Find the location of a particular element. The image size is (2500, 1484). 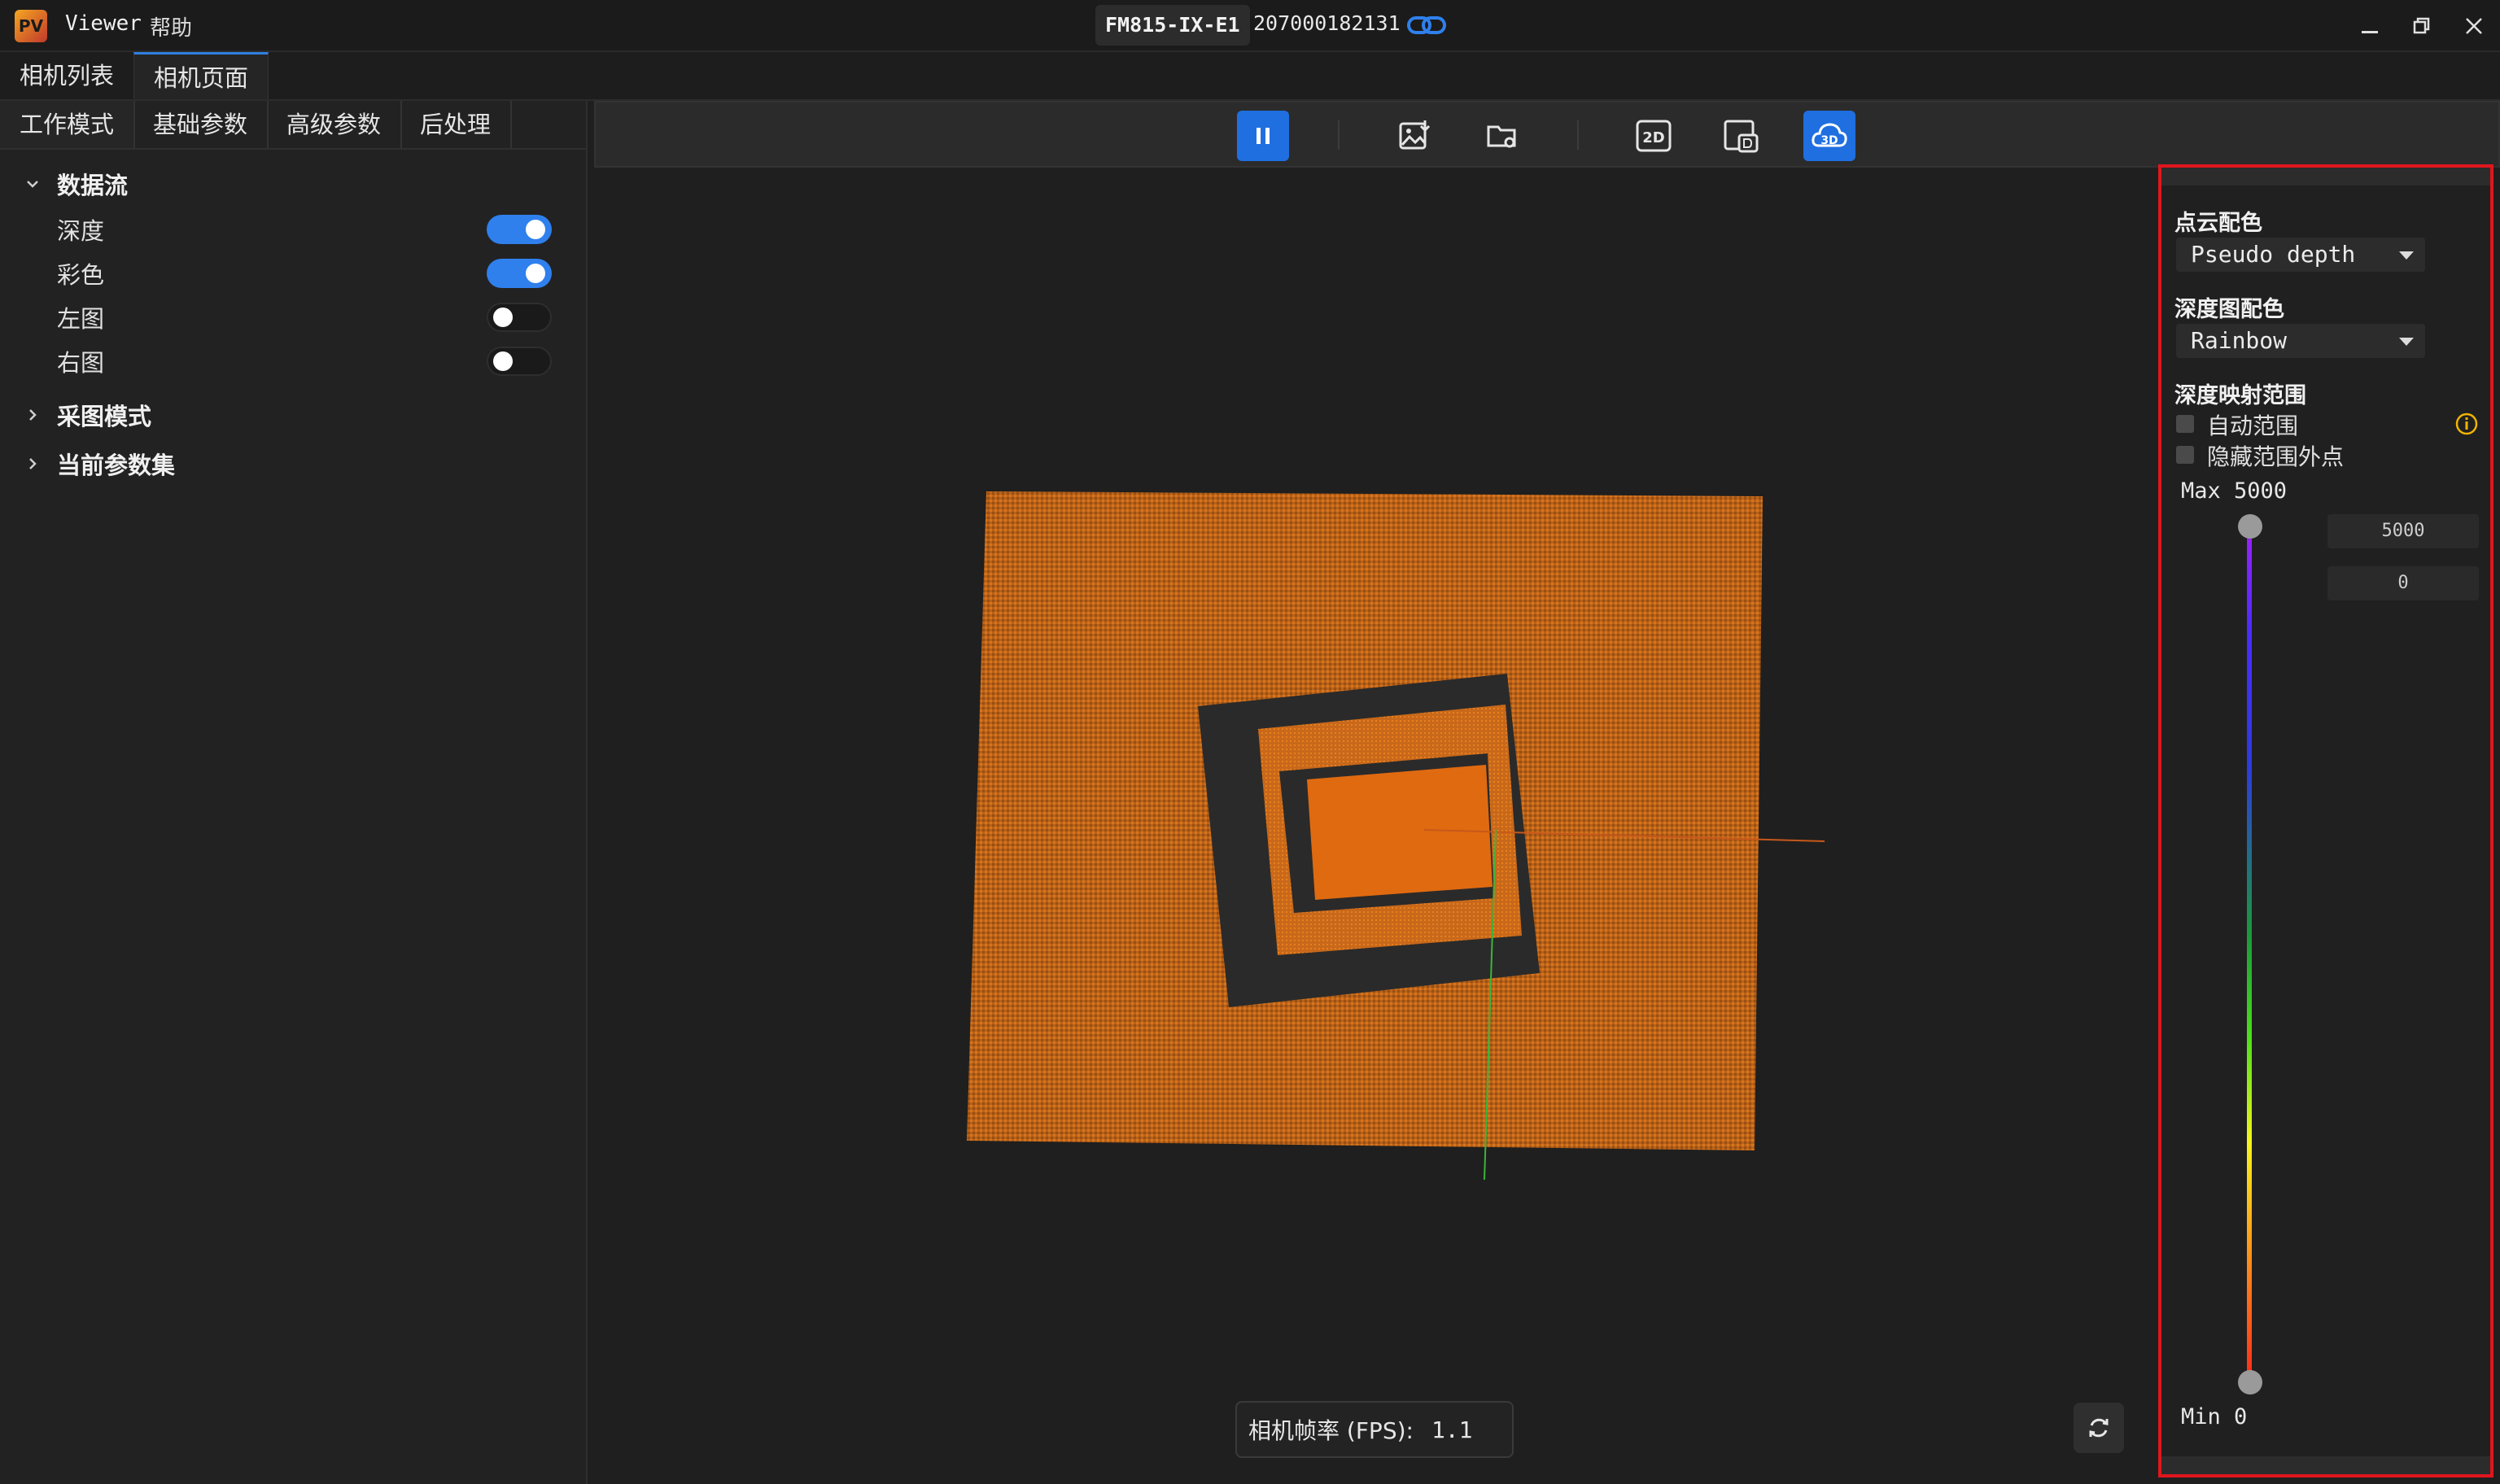

tree-capture-mode: 采图模式 is located at coordinates (293, 415).